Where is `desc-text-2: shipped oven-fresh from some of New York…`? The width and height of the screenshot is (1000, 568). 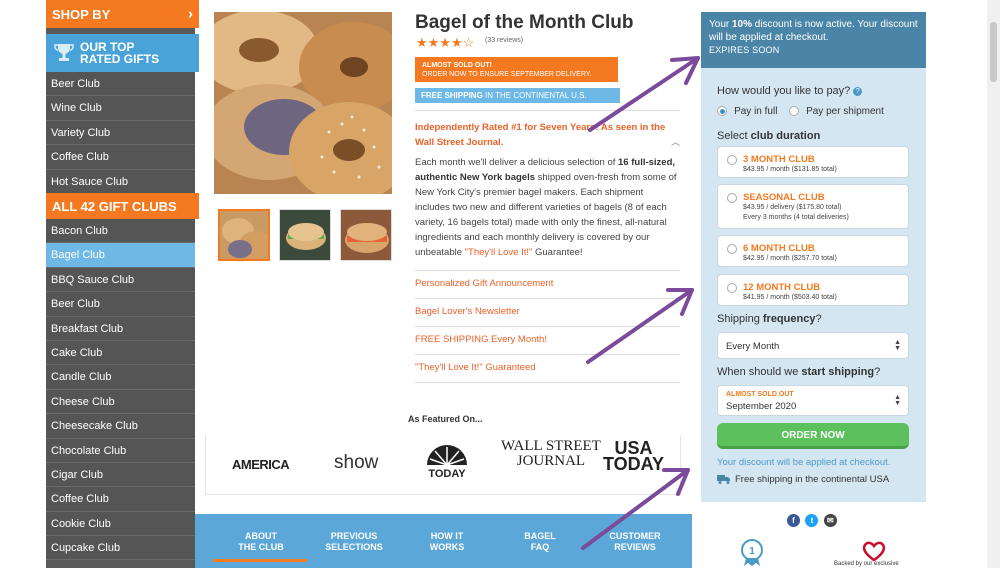
desc-text-2: shipped oven-fresh from some of New York… is located at coordinates (546, 215).